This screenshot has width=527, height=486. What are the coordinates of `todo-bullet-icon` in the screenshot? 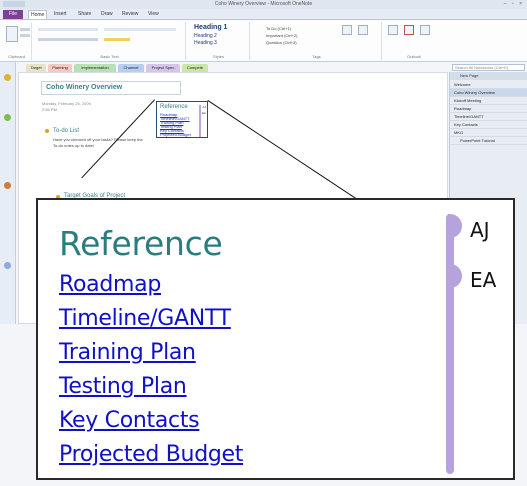 It's located at (47, 131).